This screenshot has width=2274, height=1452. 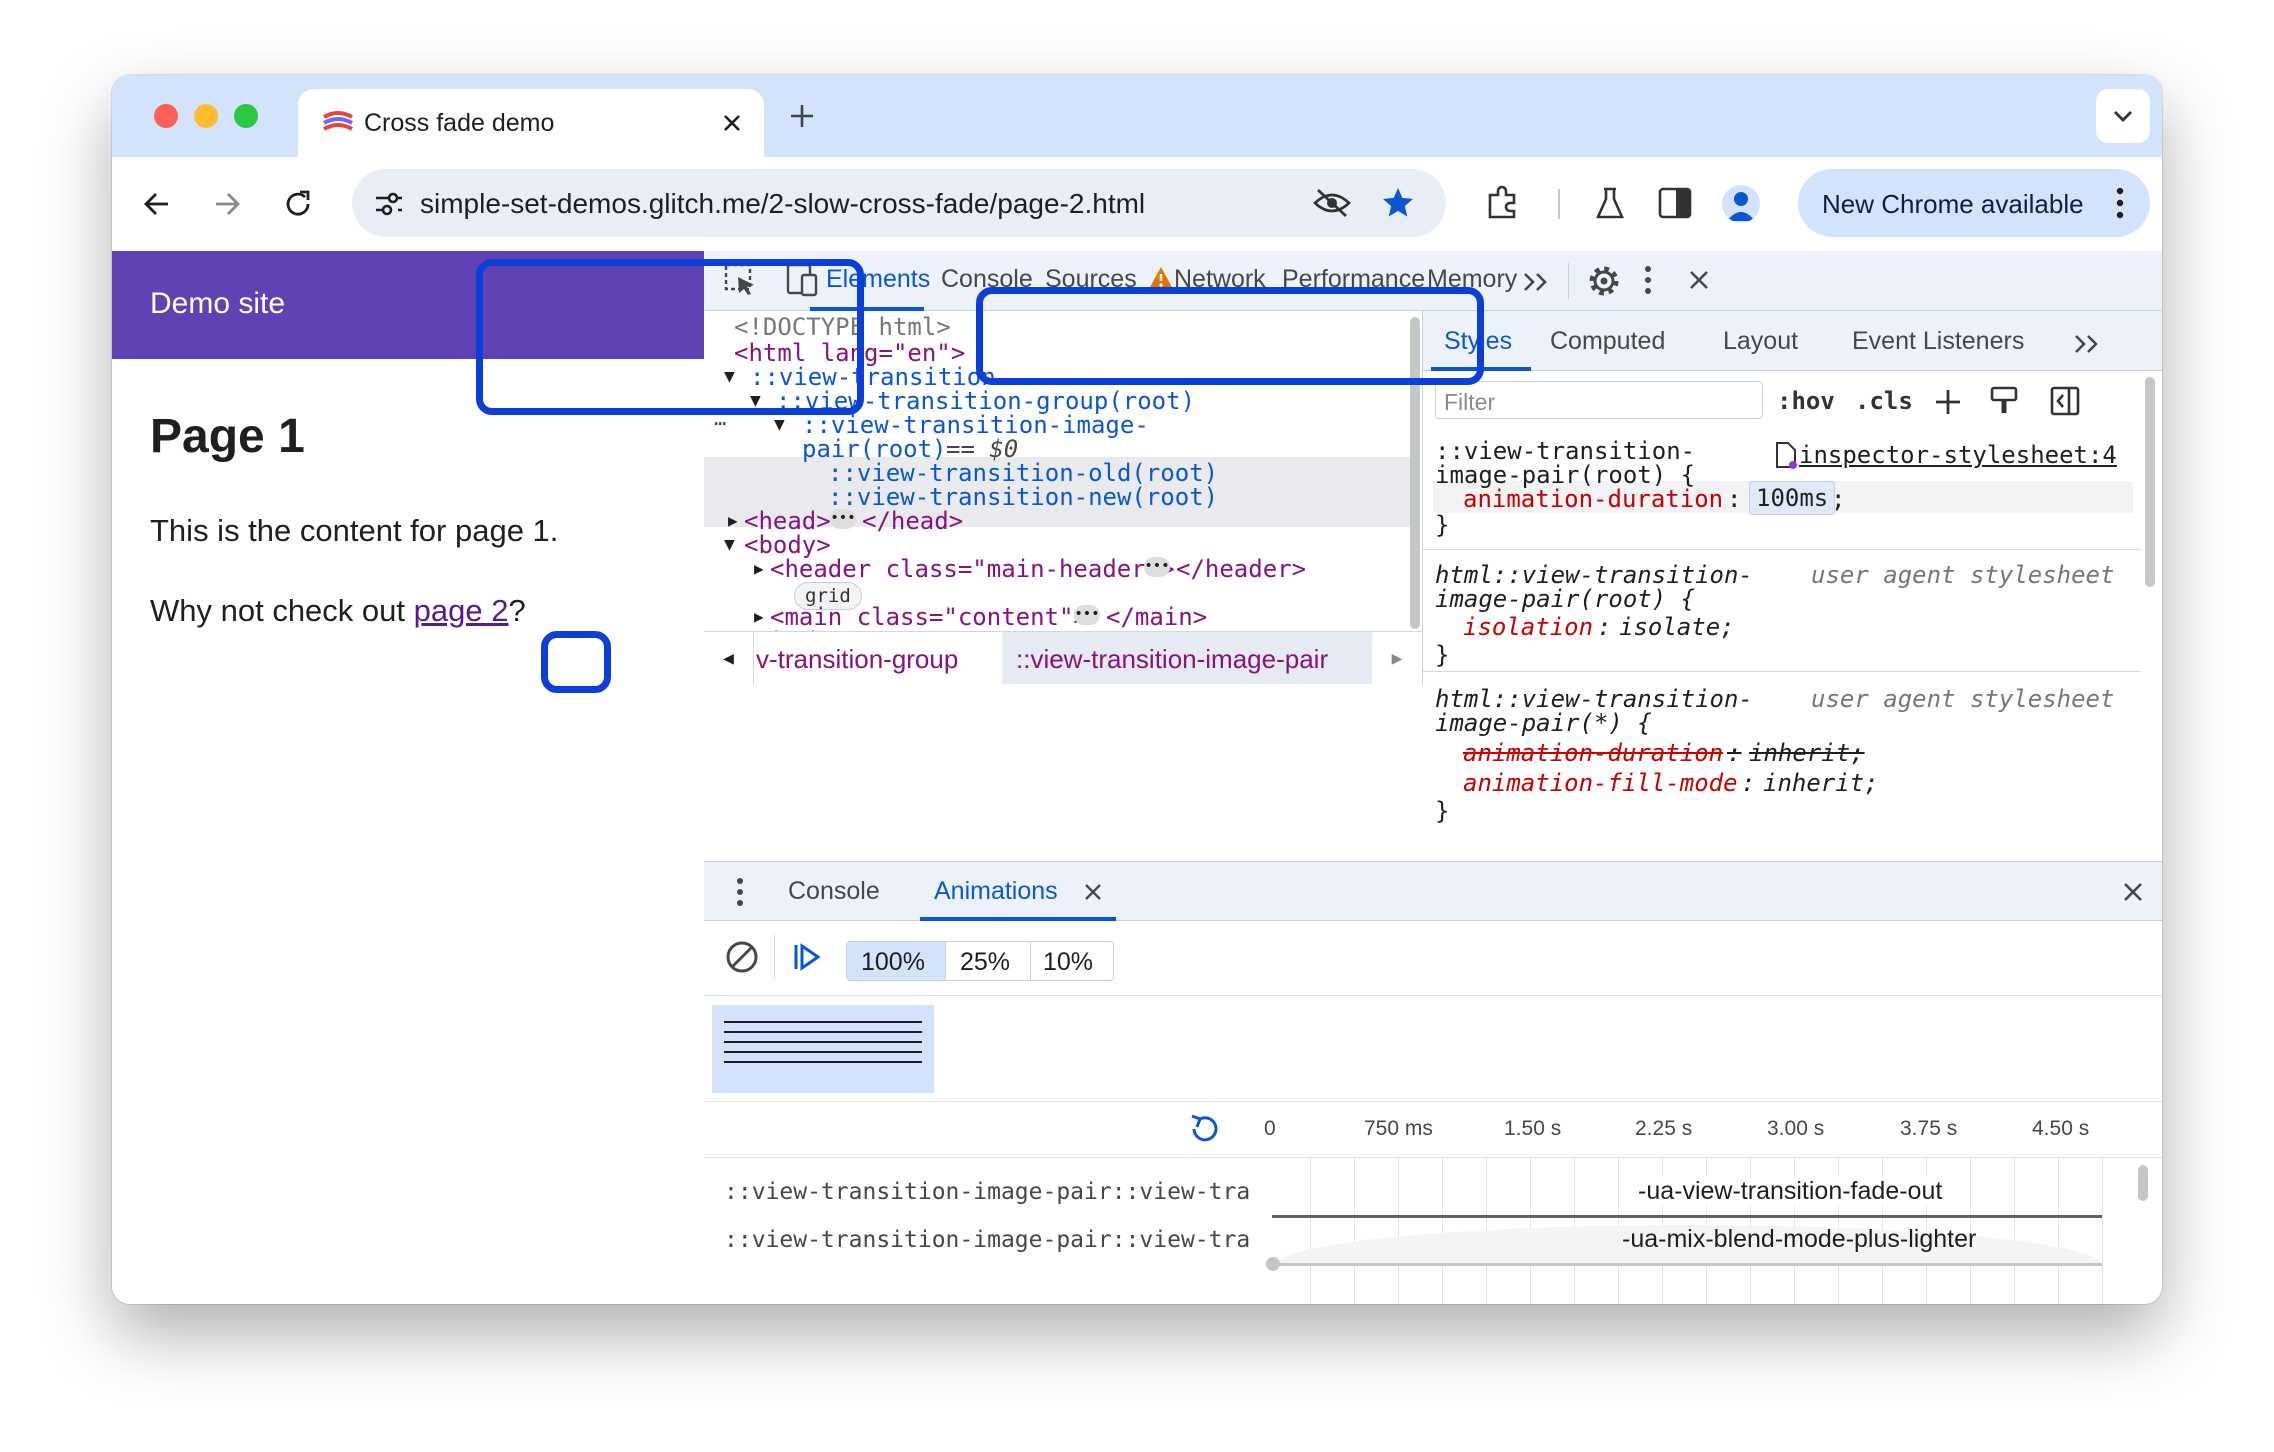 I want to click on rule-selector-continuation: image-pair(root) {, so click(x=1565, y=599).